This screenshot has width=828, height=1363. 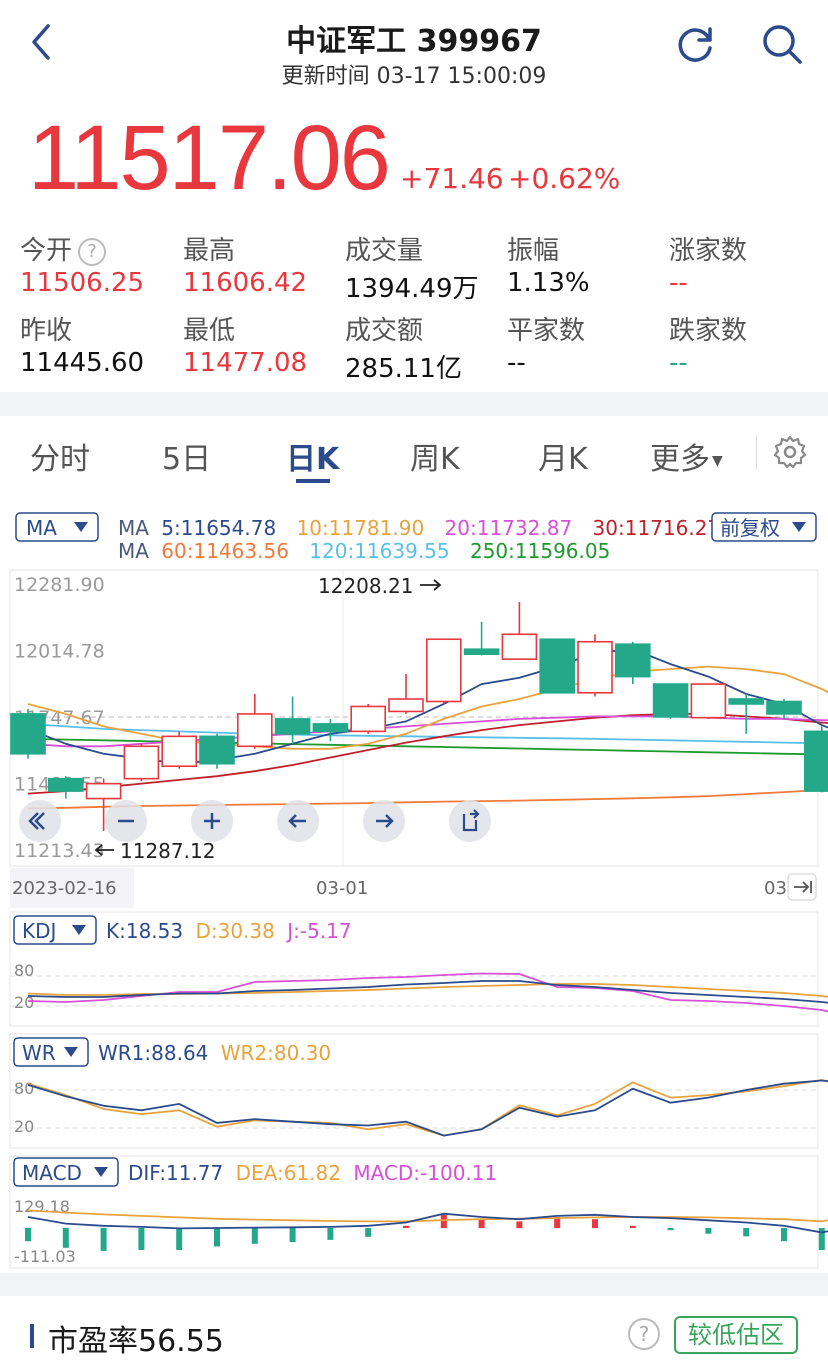 What do you see at coordinates (678, 283) in the screenshot?
I see `up-count-value: --` at bounding box center [678, 283].